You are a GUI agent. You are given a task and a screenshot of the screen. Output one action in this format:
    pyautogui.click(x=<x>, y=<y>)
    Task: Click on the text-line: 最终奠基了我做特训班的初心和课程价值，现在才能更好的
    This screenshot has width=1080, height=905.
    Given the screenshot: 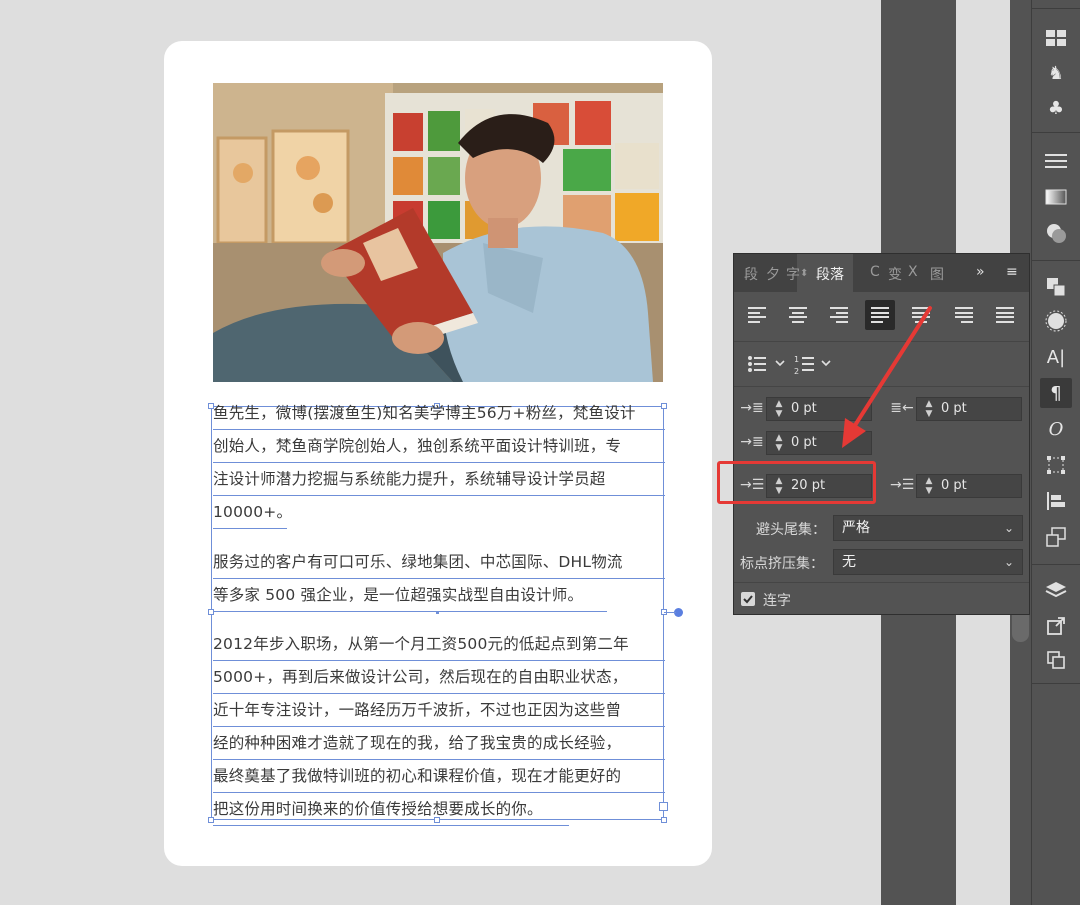 What is the action you would take?
    pyautogui.click(x=439, y=776)
    